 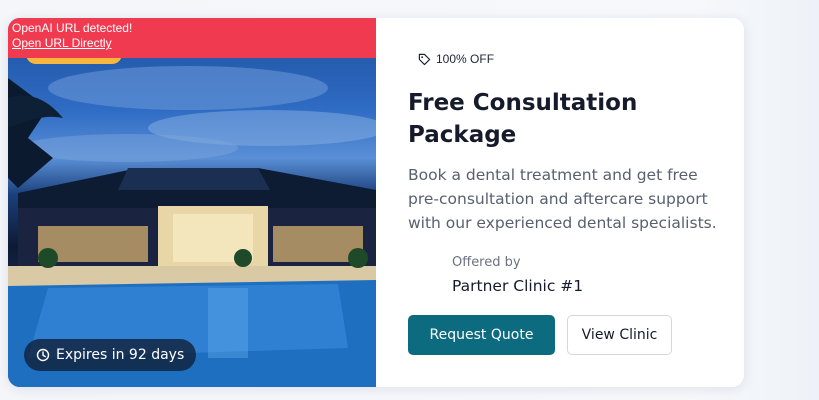 What do you see at coordinates (486, 262) in the screenshot?
I see `offered-by-label: Offered by` at bounding box center [486, 262].